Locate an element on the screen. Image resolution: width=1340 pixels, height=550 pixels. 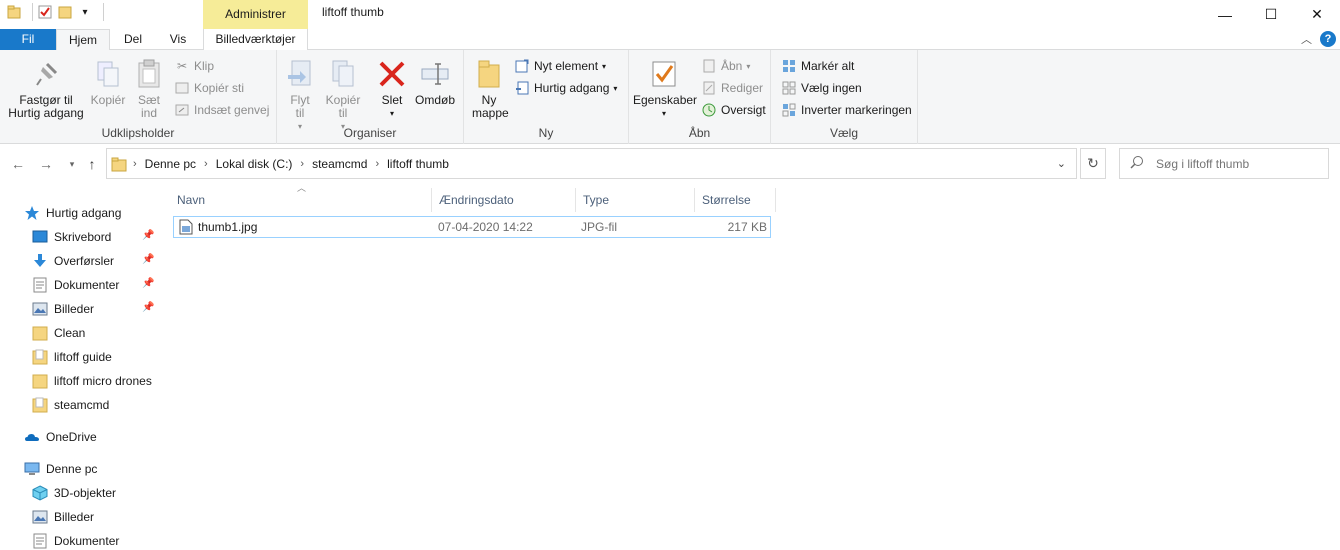
edit-button: Rediger is located at coordinates (732, 88).